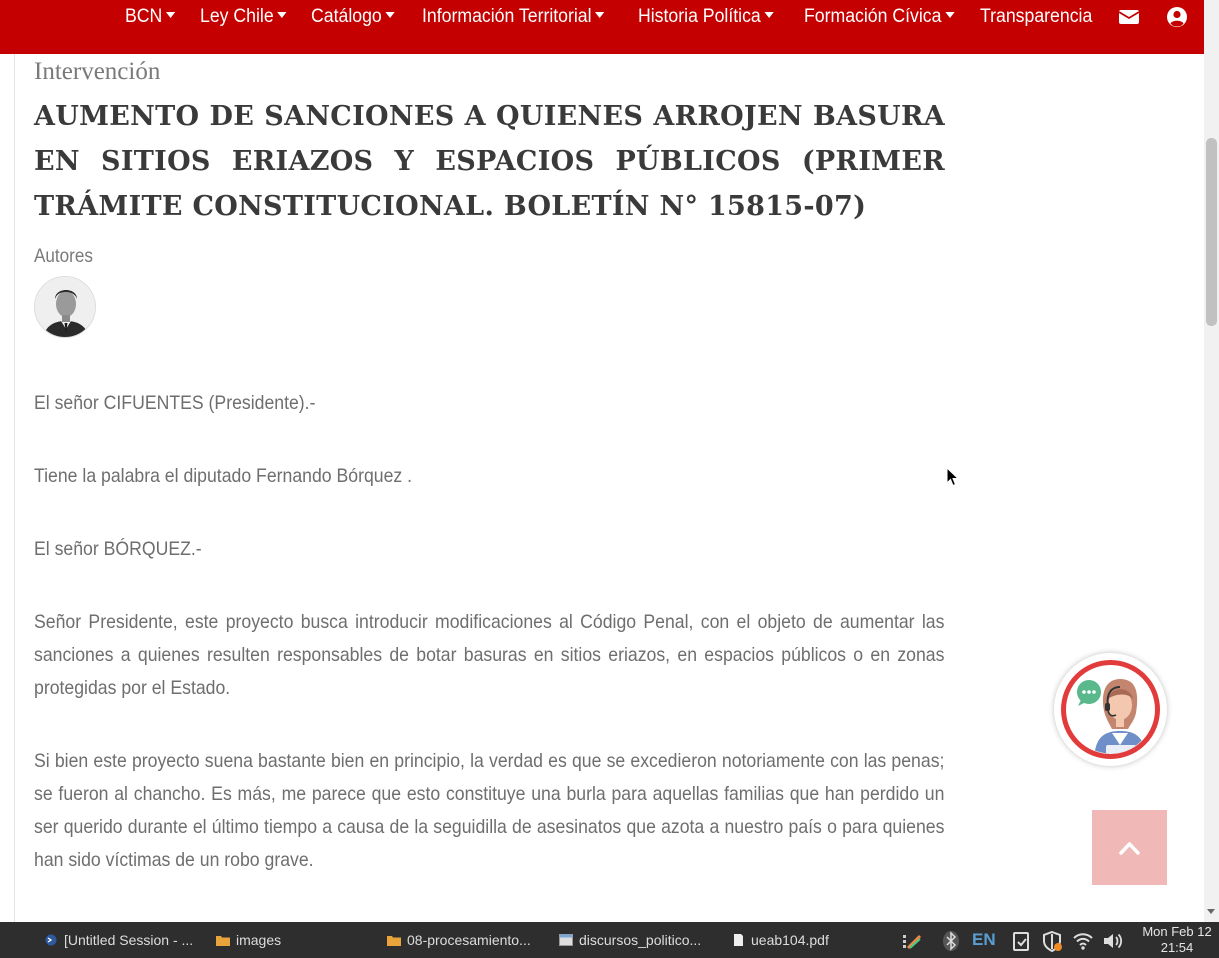  Describe the element at coordinates (1211, 911) in the screenshot. I see `scroll-down-arrow-icon` at that location.